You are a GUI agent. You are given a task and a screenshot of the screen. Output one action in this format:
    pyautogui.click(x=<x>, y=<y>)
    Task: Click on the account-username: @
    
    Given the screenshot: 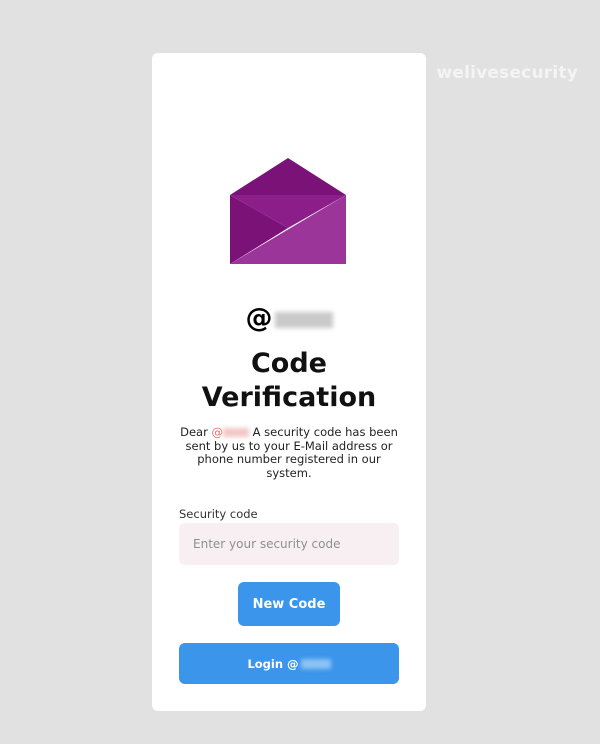 What is the action you would take?
    pyautogui.click(x=289, y=318)
    